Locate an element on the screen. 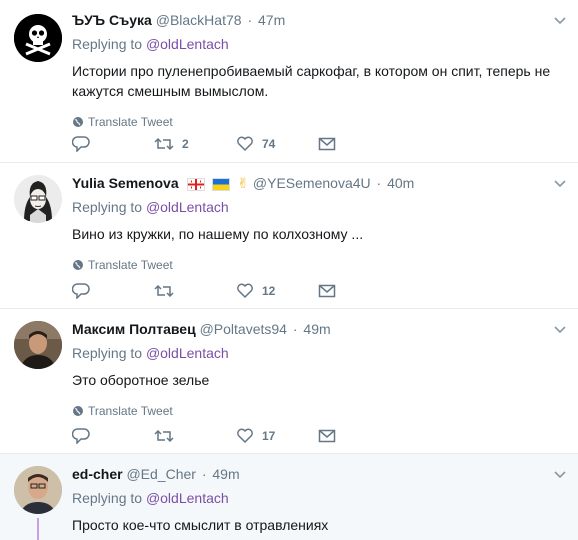 This screenshot has height=540, width=578. tweet-header: Максим Полтавец @Poltavets94 · 49m is located at coordinates (319, 329).